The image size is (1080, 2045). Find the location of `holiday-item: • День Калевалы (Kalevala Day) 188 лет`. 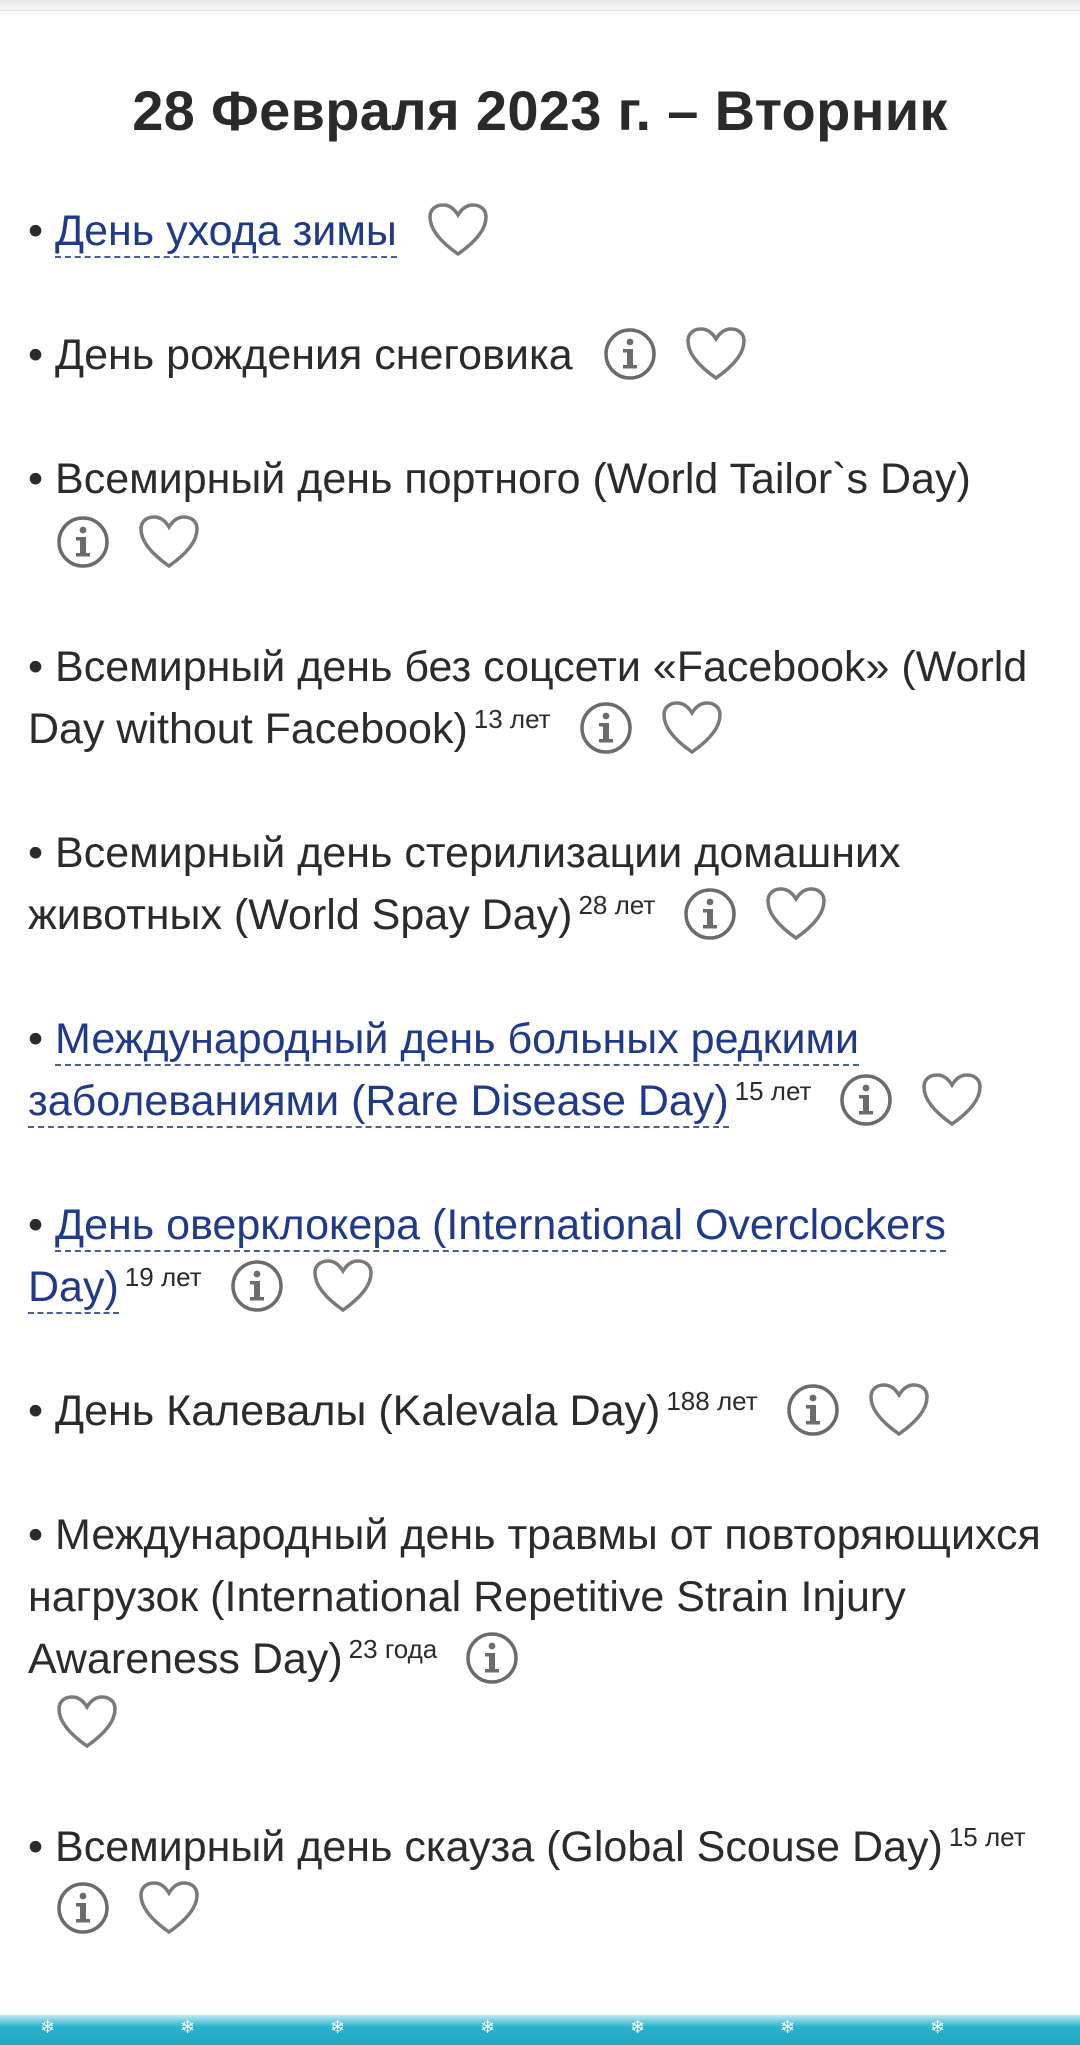

holiday-item: • День Калевалы (Kalevala Day) 188 лет is located at coordinates (543, 1411).